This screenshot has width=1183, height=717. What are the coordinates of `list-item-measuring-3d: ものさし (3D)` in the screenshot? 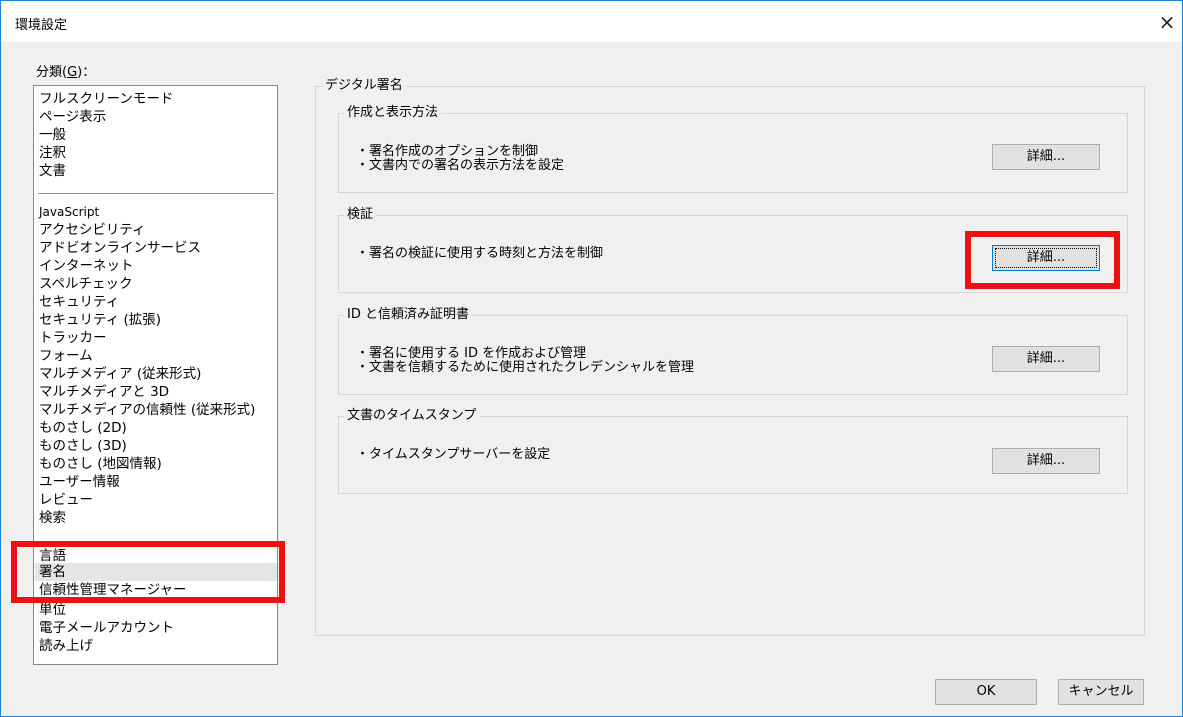 It's located at (83, 446).